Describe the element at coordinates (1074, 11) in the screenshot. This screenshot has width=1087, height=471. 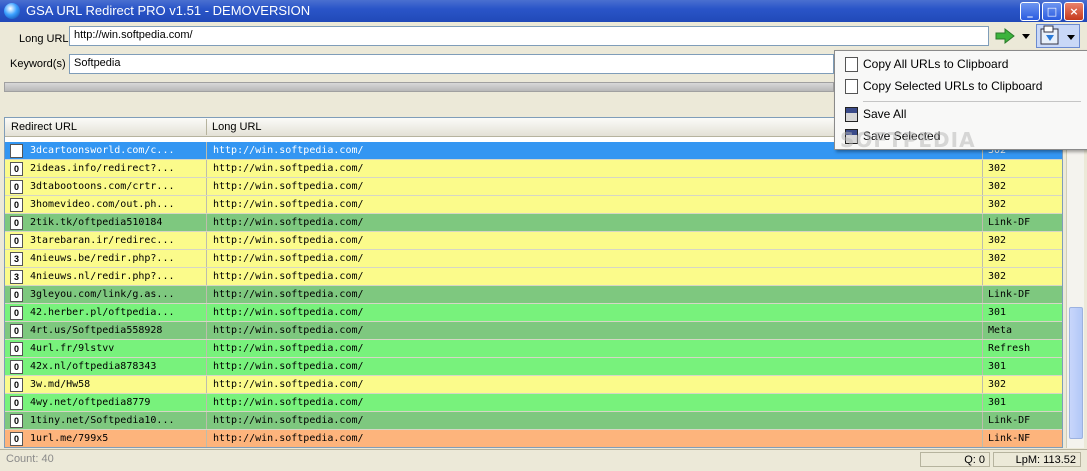
I see `close-button: ×` at that location.